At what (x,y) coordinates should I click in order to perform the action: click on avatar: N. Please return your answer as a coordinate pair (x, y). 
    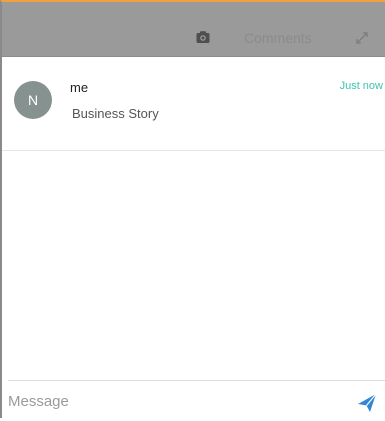
    Looking at the image, I should click on (33, 100).